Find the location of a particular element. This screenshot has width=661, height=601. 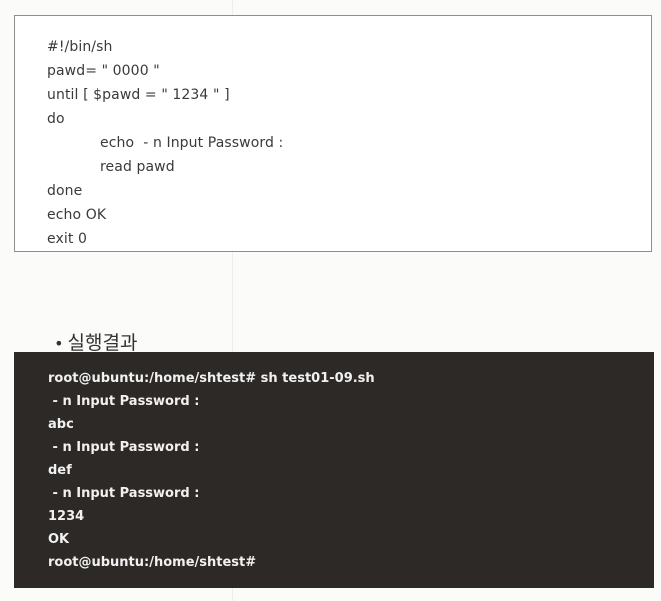

script-line-echo-ok: echo OK is located at coordinates (77, 215).